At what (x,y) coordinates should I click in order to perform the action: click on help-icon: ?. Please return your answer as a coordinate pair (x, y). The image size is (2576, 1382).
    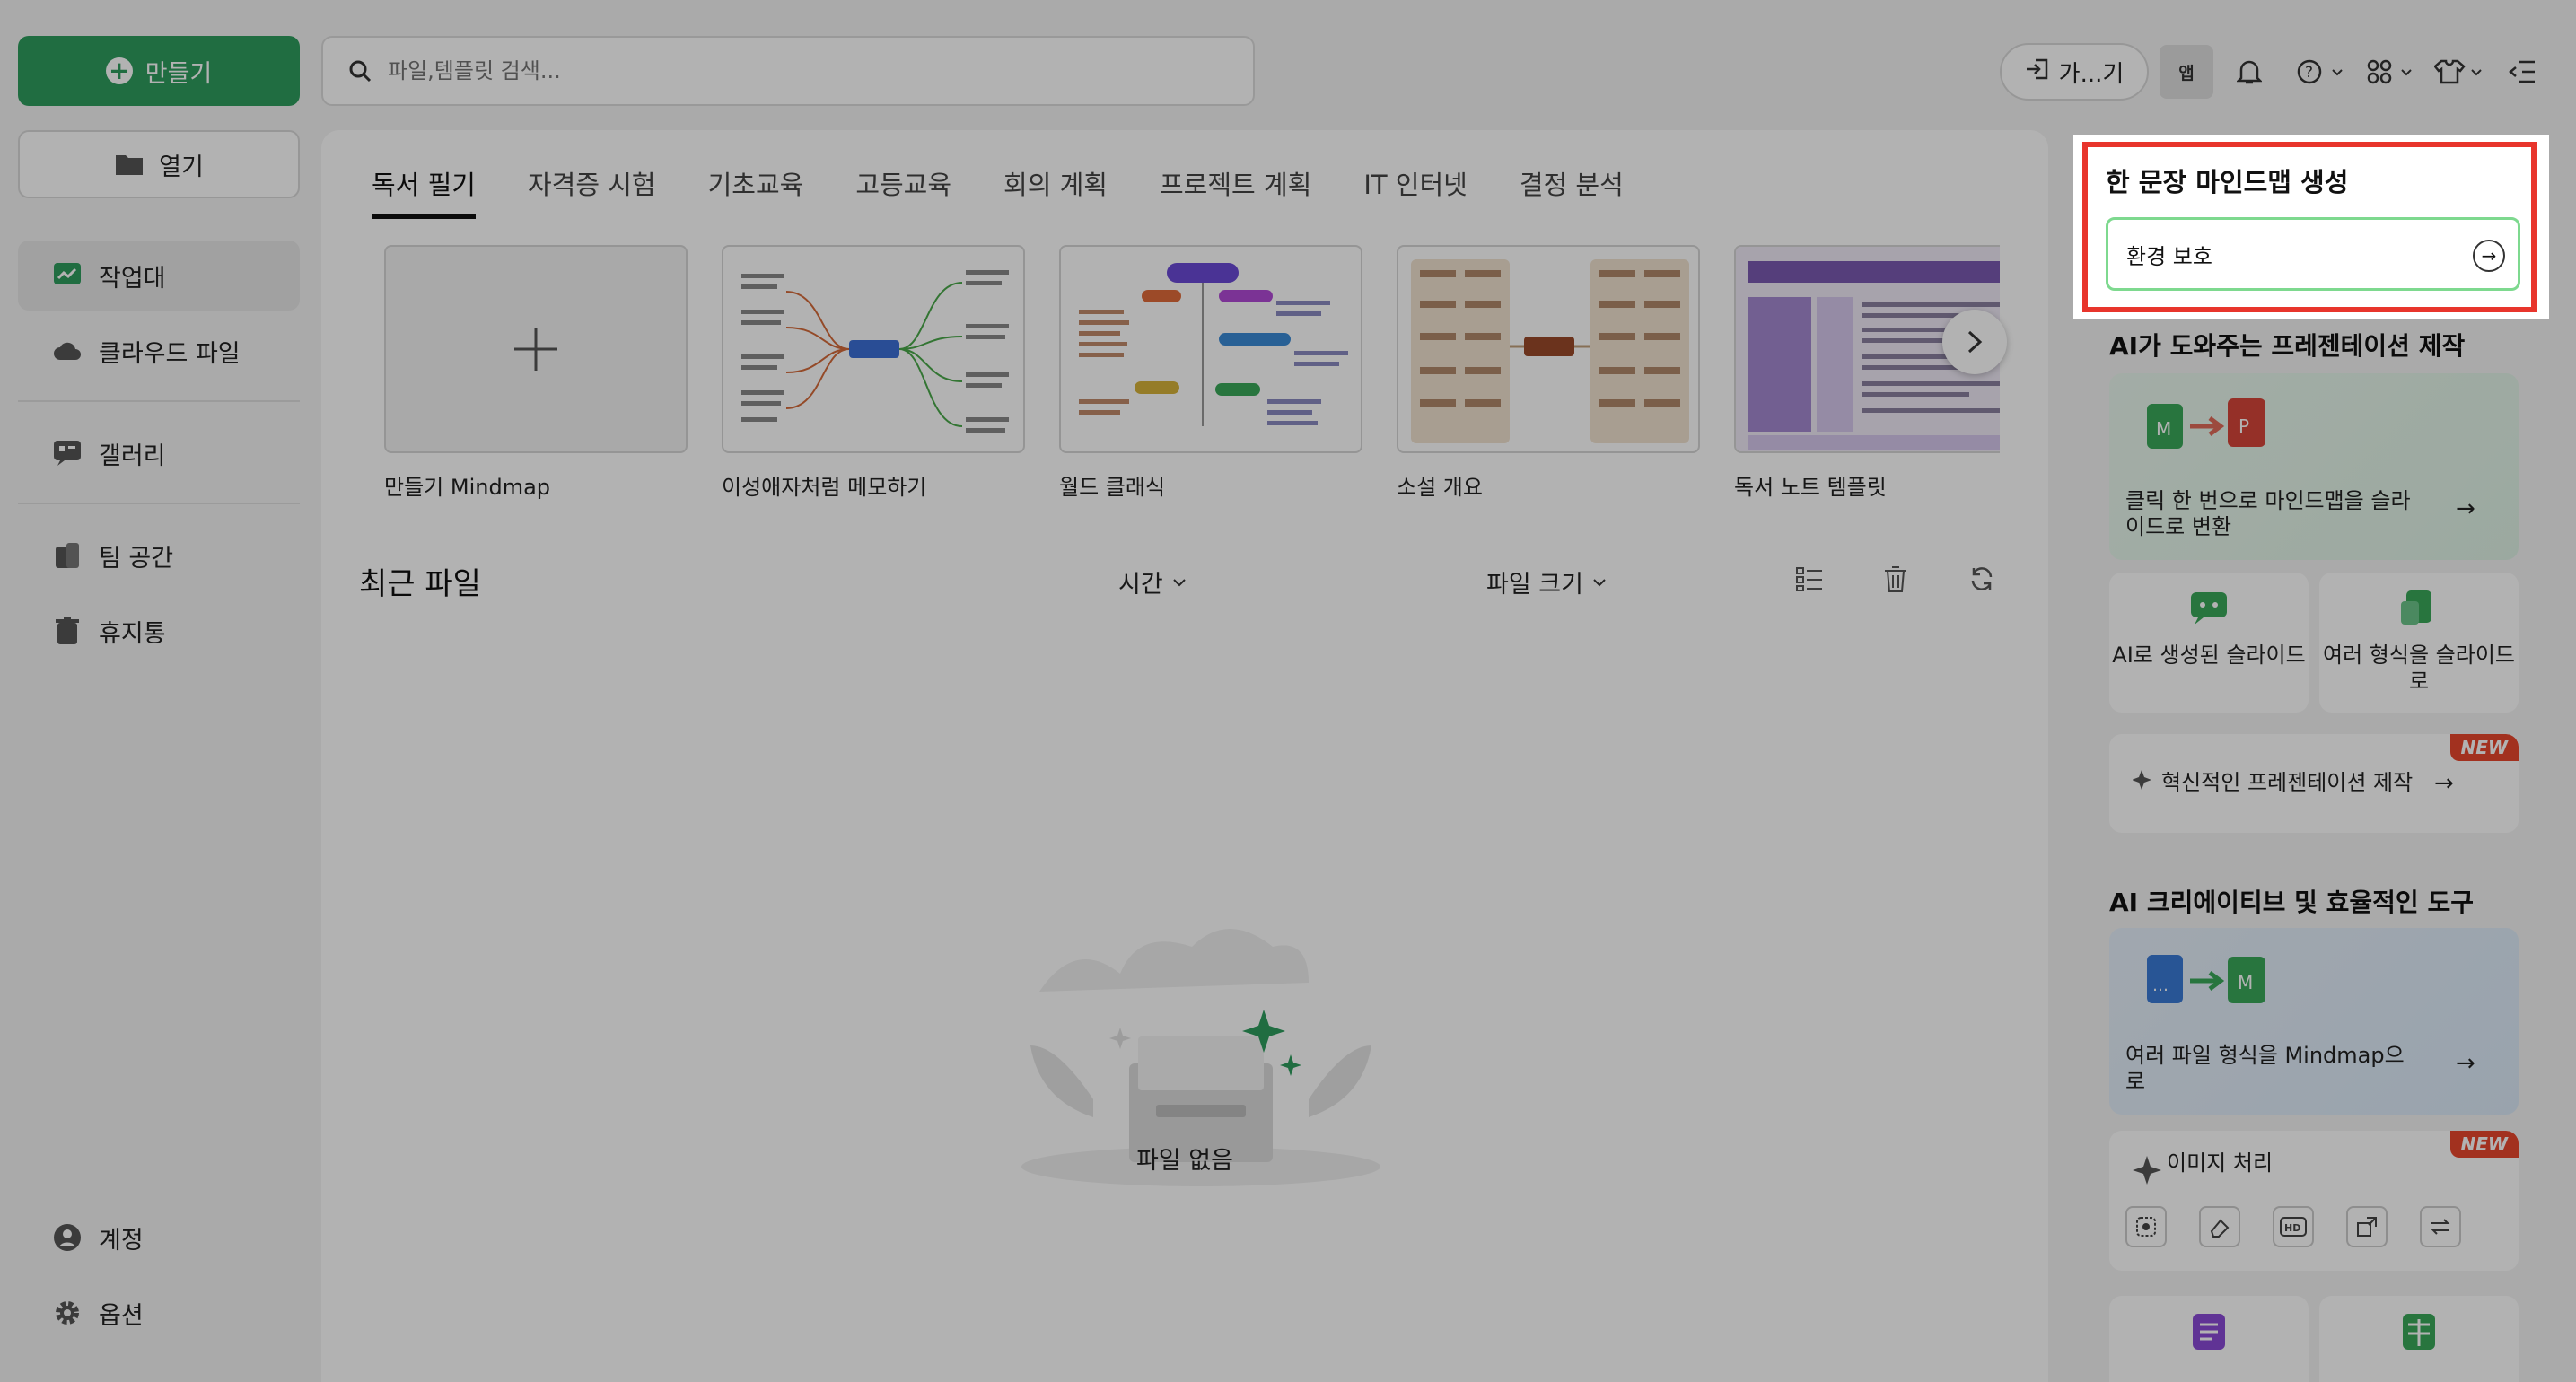
    Looking at the image, I should click on (2321, 72).